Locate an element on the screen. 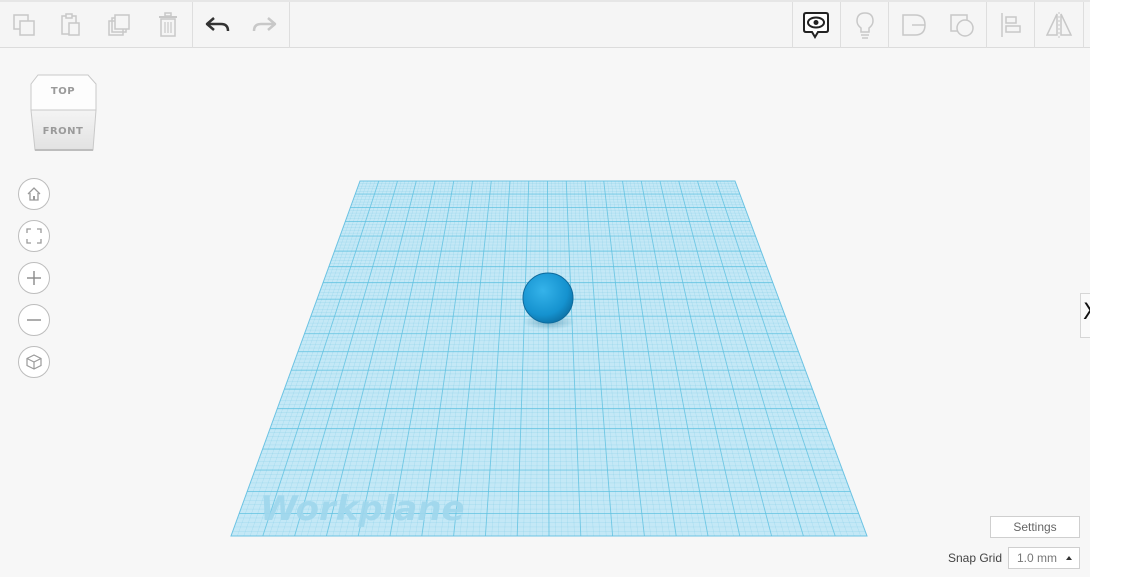 The width and height of the screenshot is (1138, 577). zoom-out-icon is located at coordinates (34, 320).